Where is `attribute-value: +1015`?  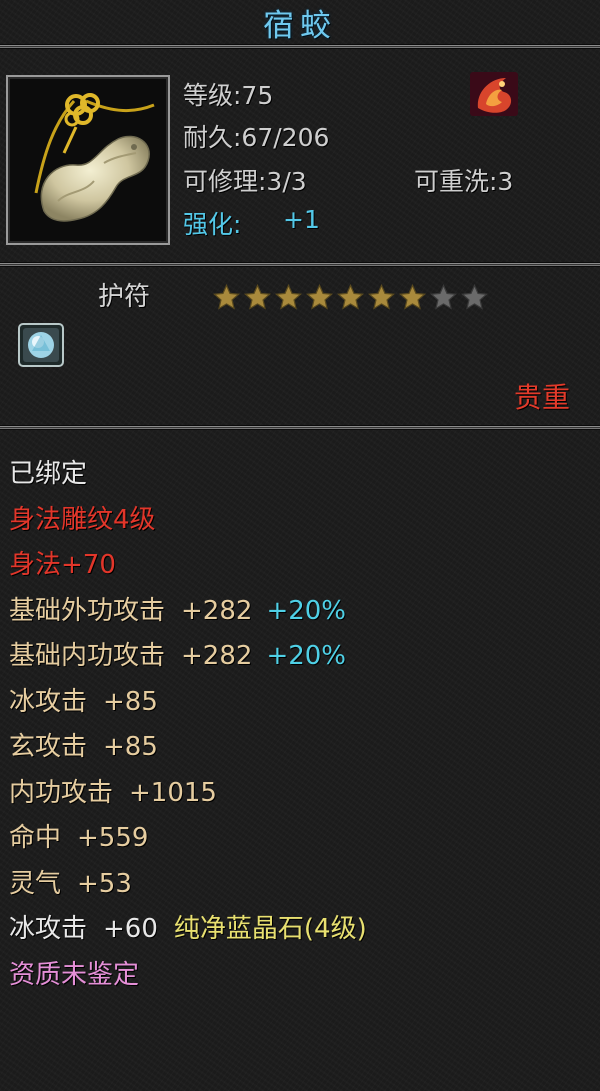 attribute-value: +1015 is located at coordinates (173, 792).